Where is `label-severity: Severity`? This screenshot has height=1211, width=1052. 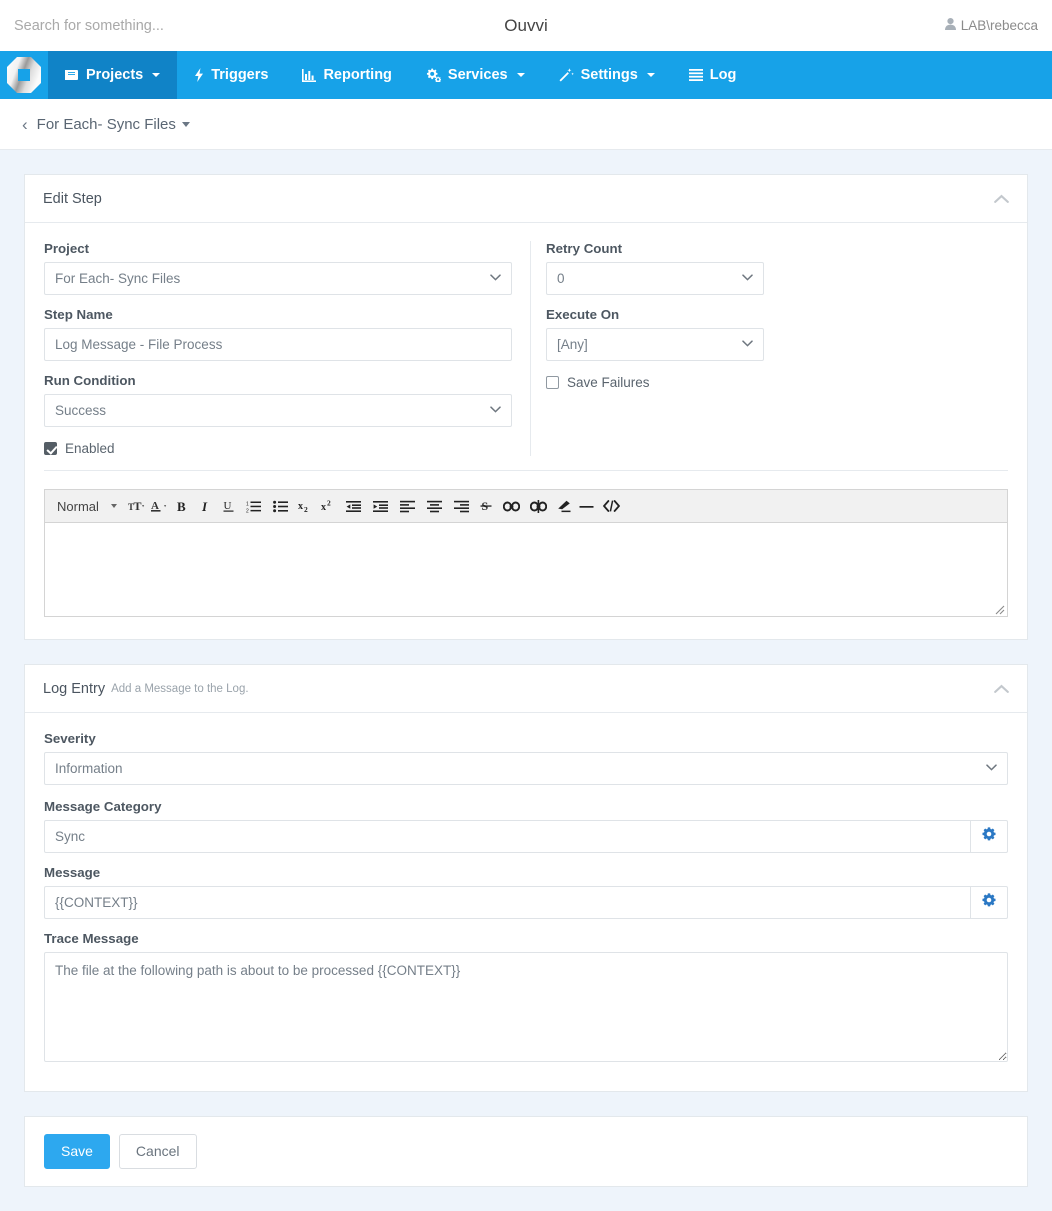
label-severity: Severity is located at coordinates (70, 738).